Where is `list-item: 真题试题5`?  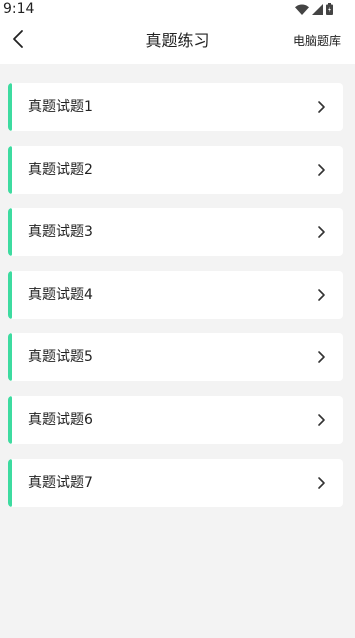
list-item: 真题试题5 is located at coordinates (175, 357).